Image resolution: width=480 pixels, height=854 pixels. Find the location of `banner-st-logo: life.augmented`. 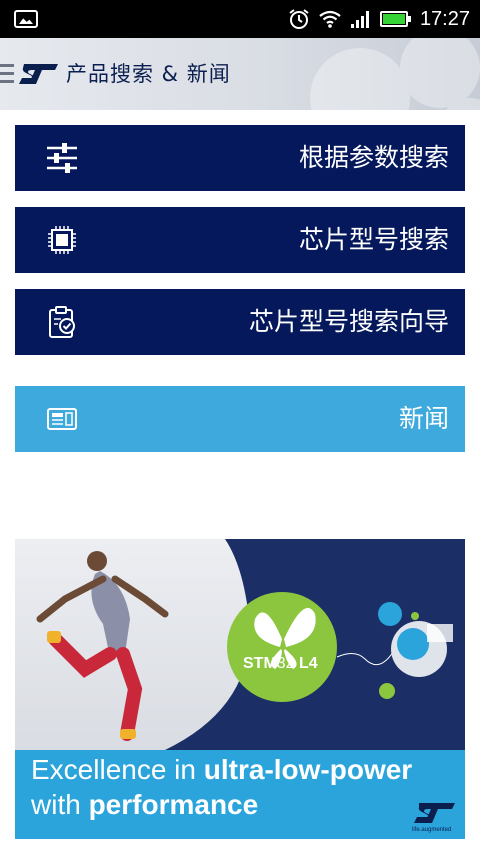

banner-st-logo: life.augmented is located at coordinates (433, 818).